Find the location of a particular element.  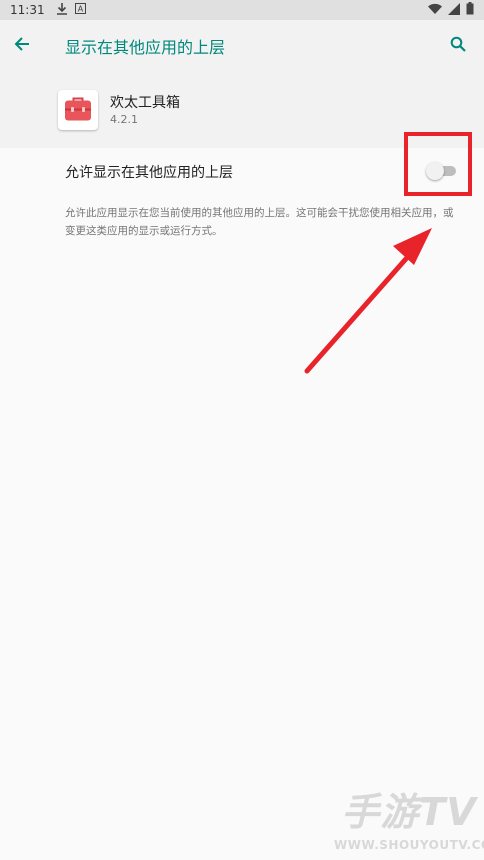

svg-text: A is located at coordinates (80, 9).